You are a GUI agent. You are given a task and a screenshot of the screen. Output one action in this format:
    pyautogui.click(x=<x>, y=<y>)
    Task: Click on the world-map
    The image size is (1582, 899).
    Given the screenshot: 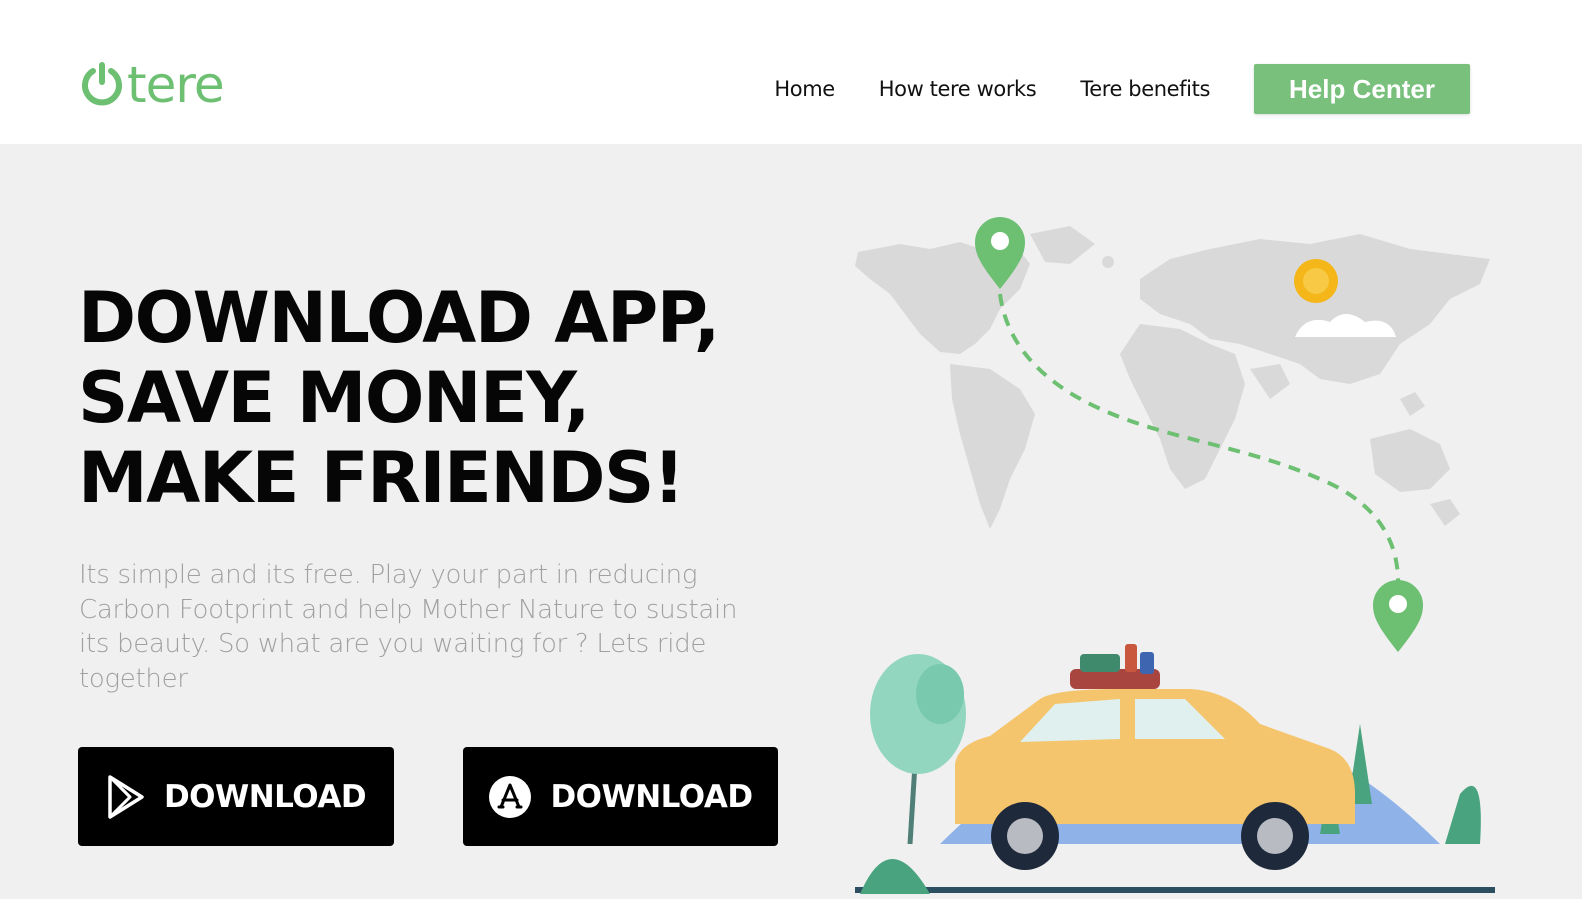 What is the action you would take?
    pyautogui.click(x=1172, y=377)
    